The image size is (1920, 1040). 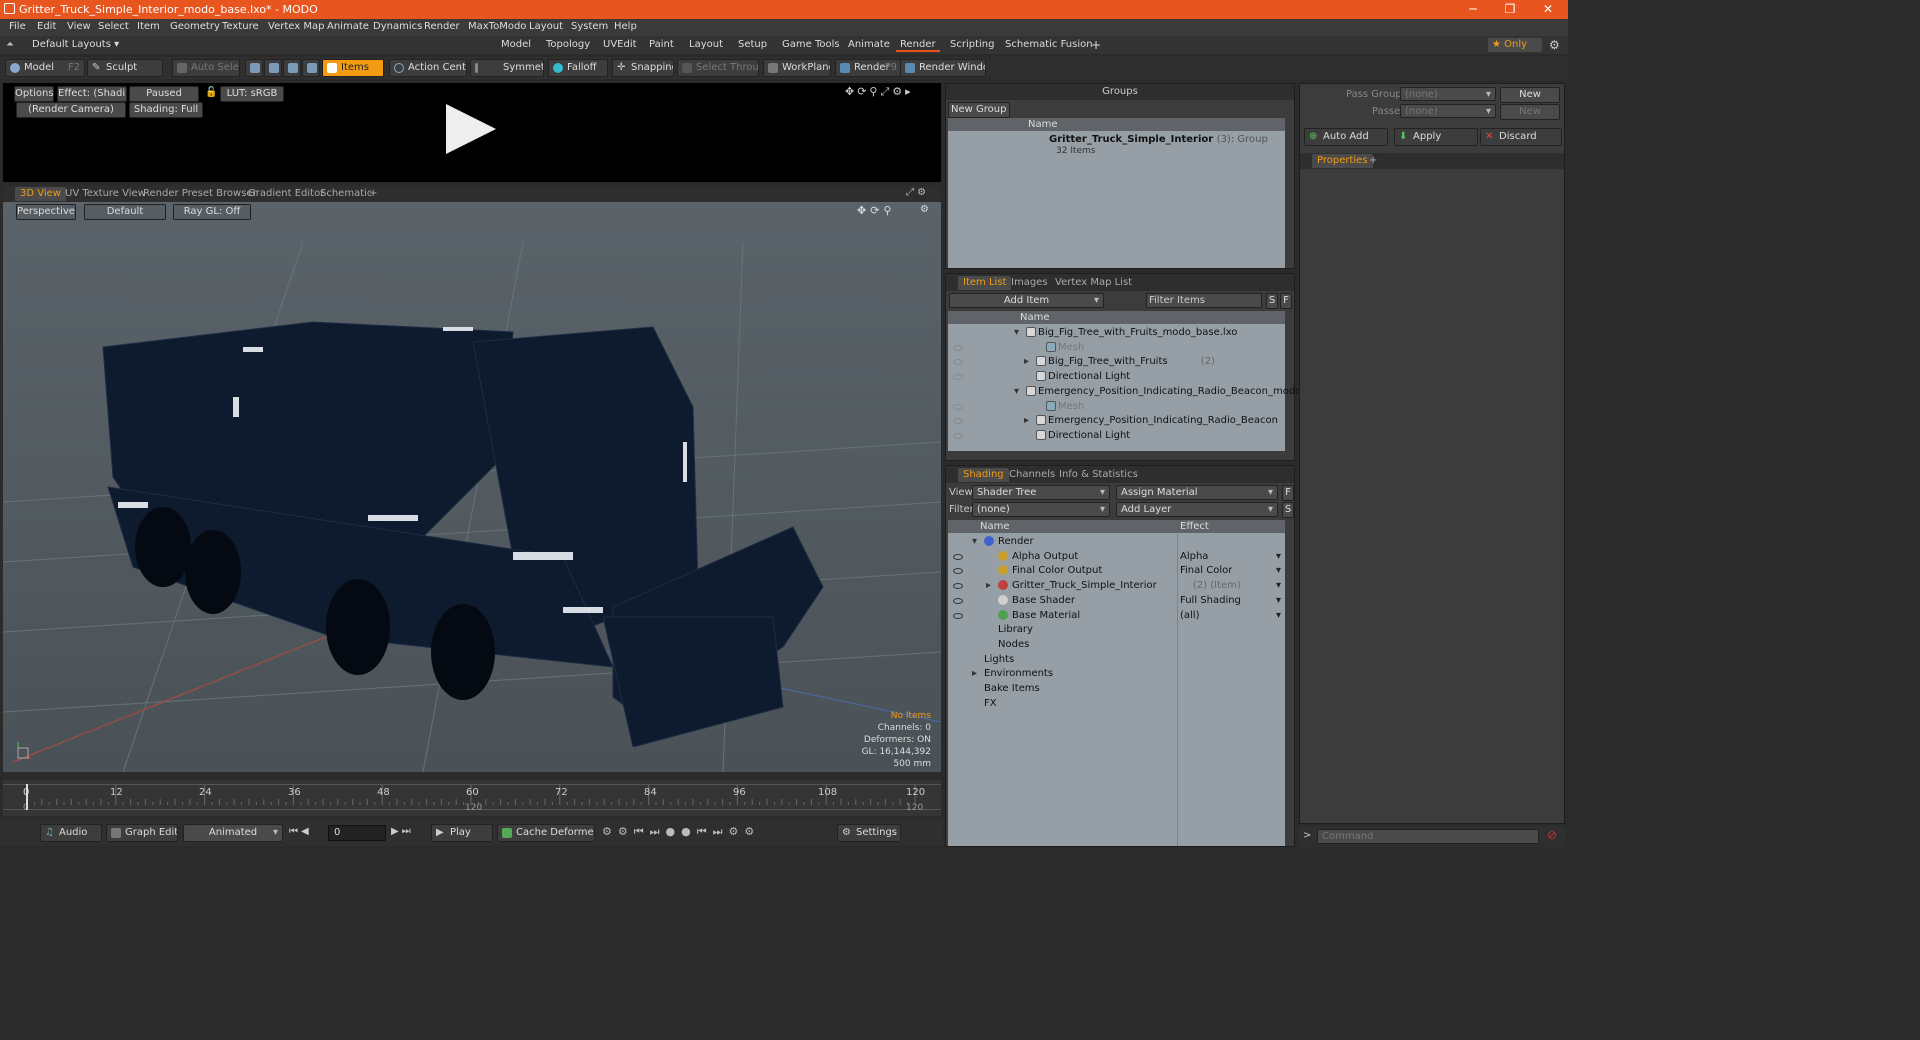 What do you see at coordinates (125, 212) in the screenshot?
I see `default-shading-dropdown: Default` at bounding box center [125, 212].